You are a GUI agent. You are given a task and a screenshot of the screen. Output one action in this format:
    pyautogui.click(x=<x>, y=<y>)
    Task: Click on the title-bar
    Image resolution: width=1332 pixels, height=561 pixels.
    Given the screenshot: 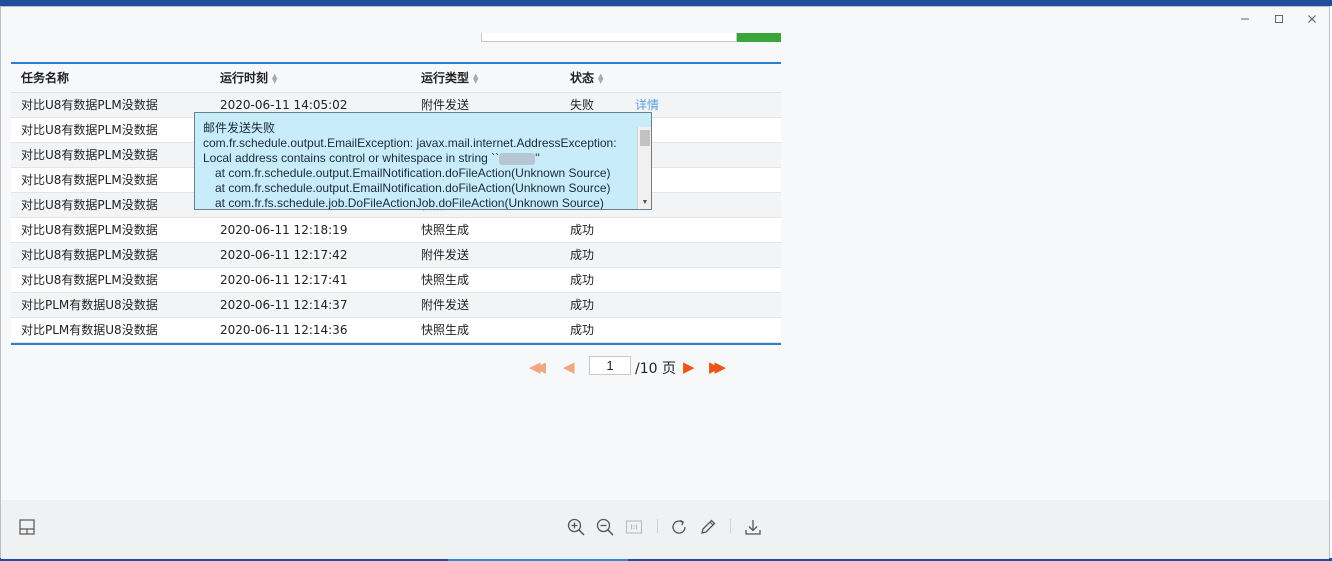 What is the action you would take?
    pyautogui.click(x=665, y=20)
    